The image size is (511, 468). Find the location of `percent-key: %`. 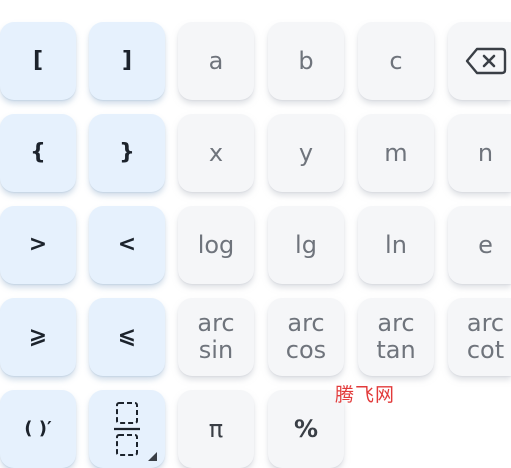

percent-key: % is located at coordinates (306, 429).